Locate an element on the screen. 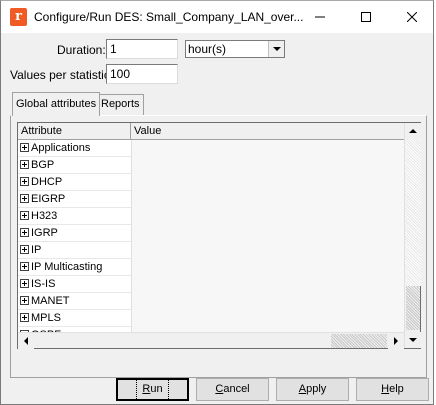  column-header-attribute: Attribute is located at coordinates (74, 131).